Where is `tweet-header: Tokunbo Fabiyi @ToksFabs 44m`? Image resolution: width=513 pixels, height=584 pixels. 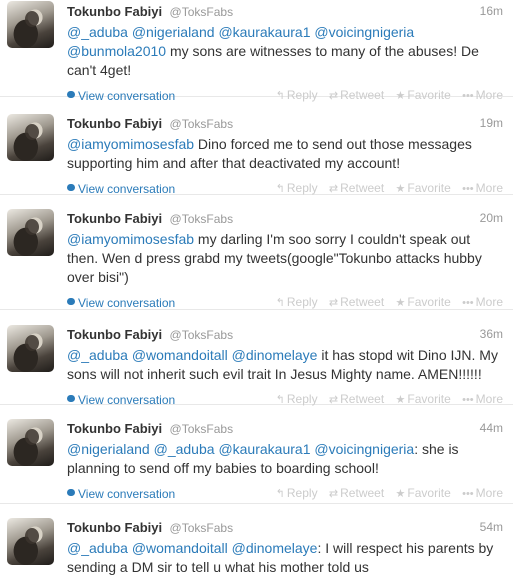 tweet-header: Tokunbo Fabiyi @ToksFabs 44m is located at coordinates (285, 428).